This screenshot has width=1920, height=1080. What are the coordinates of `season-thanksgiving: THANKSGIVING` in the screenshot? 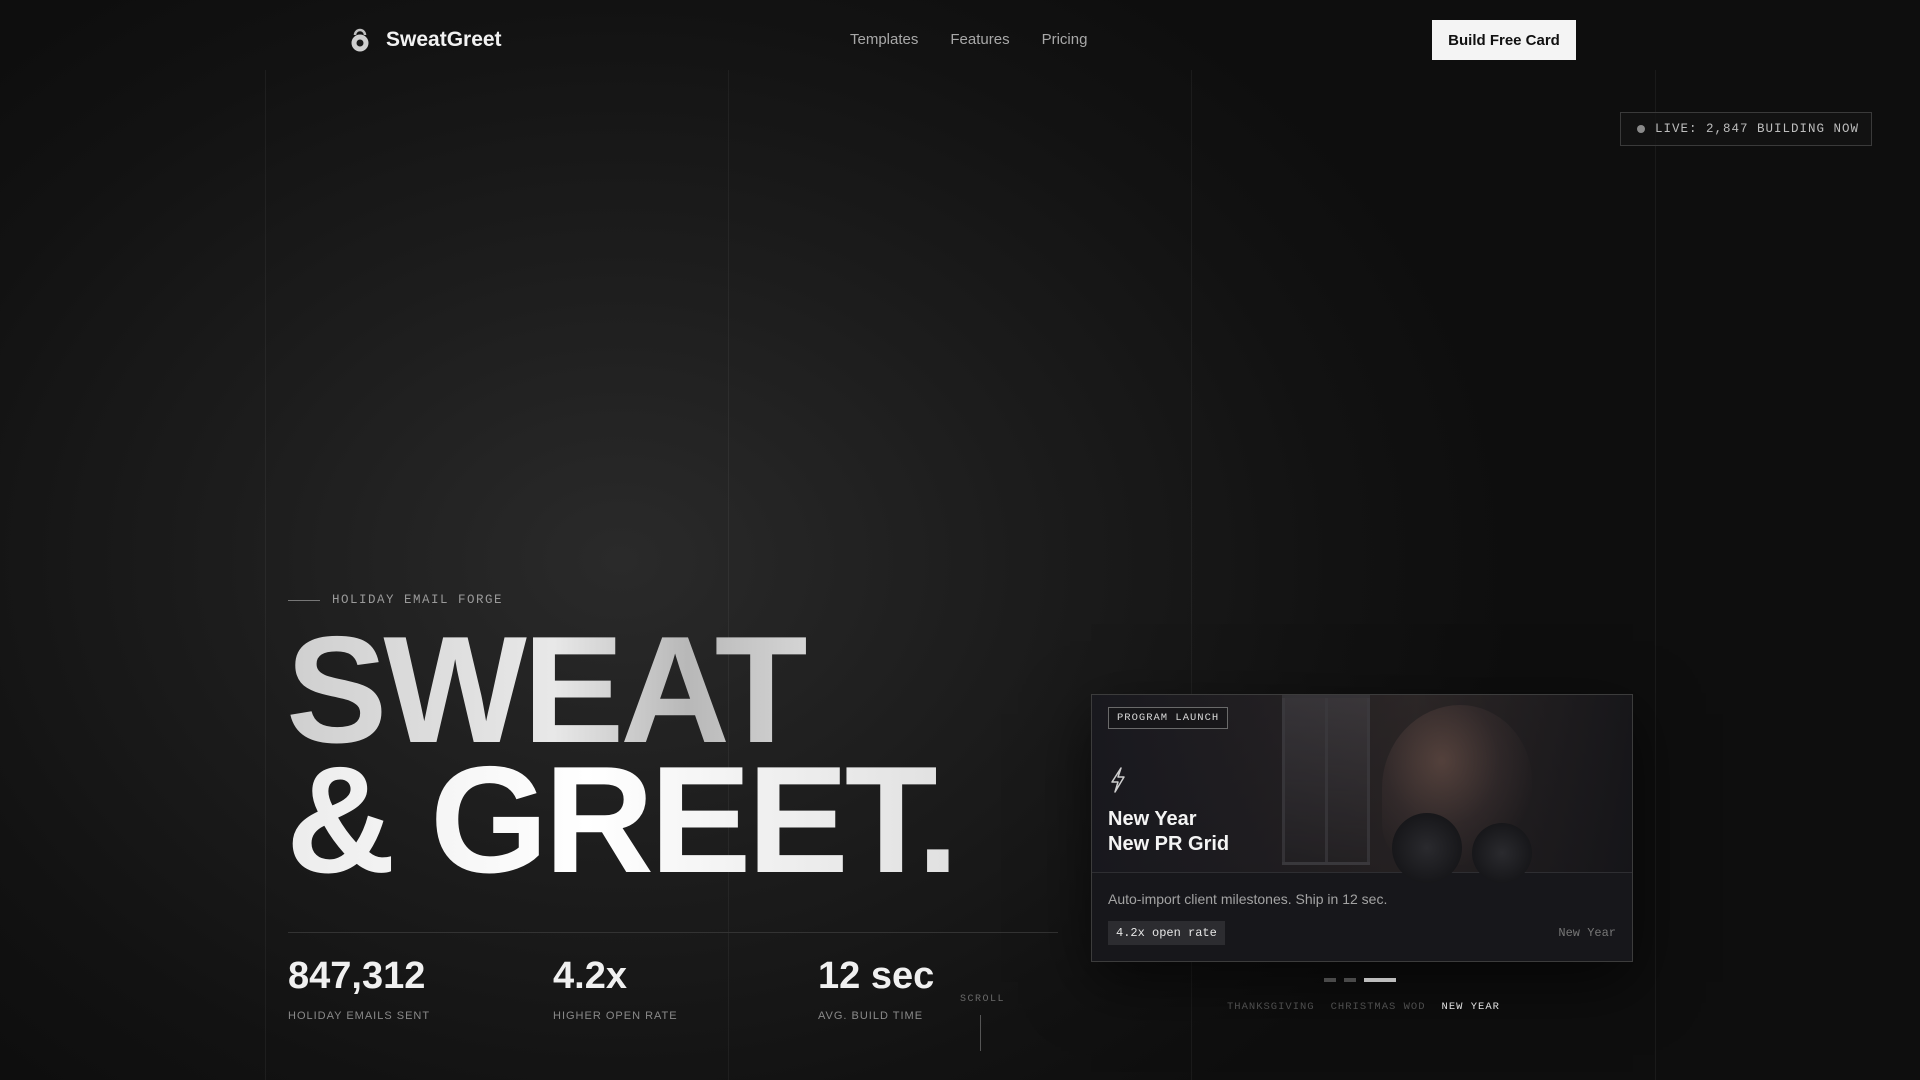 It's located at (1271, 1007).